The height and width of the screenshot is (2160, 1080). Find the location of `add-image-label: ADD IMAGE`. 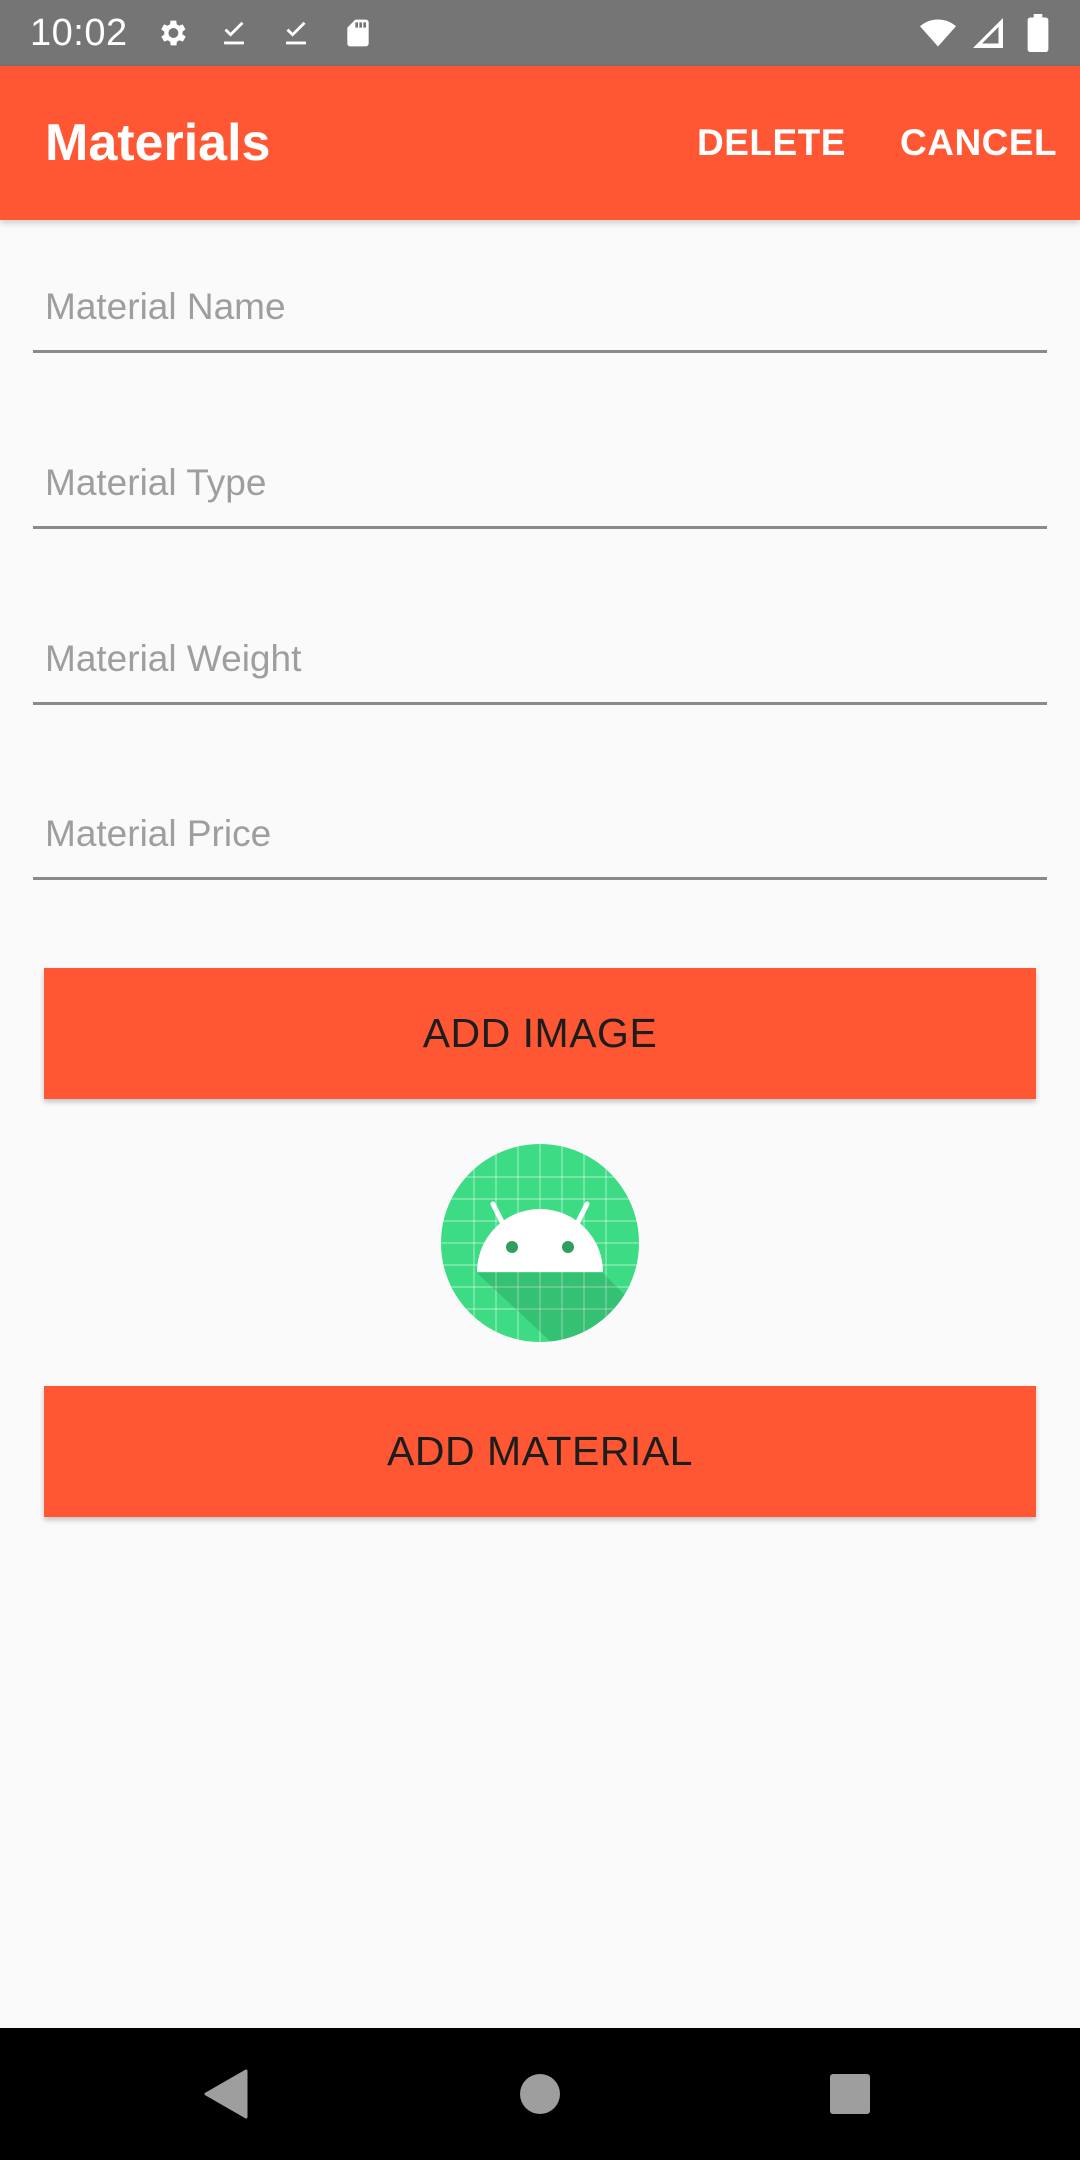

add-image-label: ADD IMAGE is located at coordinates (540, 1033).